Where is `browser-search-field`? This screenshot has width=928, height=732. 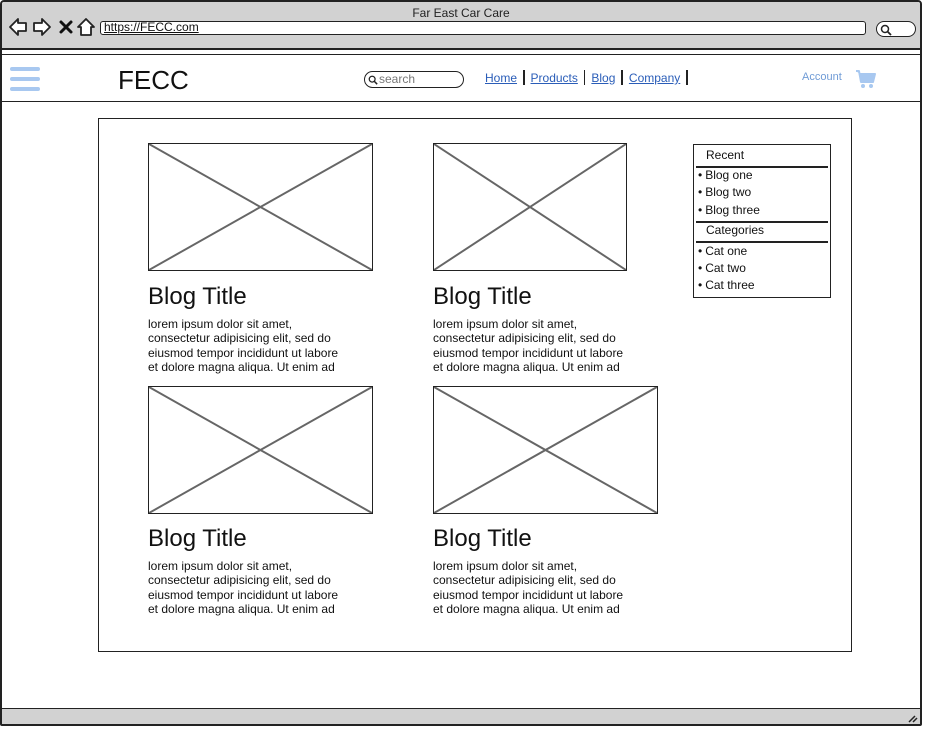
browser-search-field is located at coordinates (896, 29).